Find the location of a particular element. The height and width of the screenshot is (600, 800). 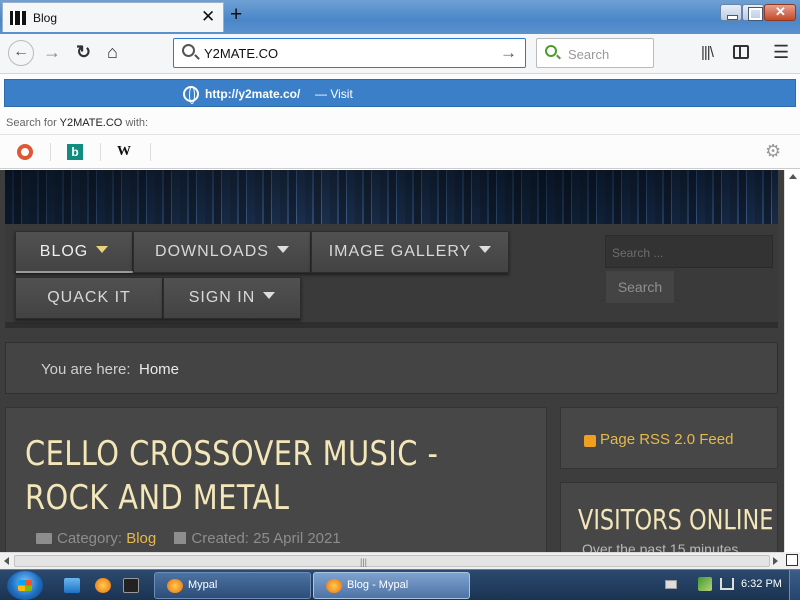

taskbar-button-mypal: Mypal is located at coordinates (232, 585).